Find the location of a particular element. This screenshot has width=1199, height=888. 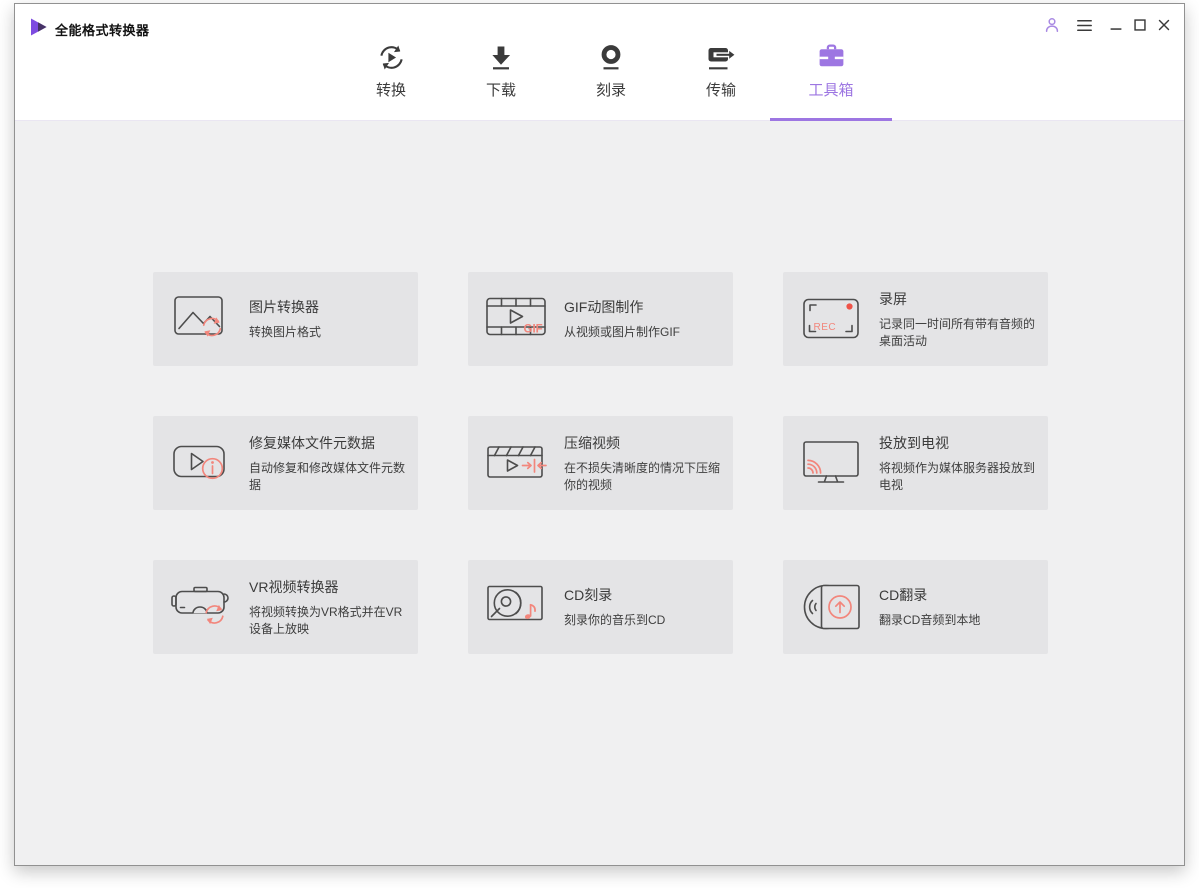

tool-desc: 在不损失清晰度的情况下压缩你的视频 is located at coordinates (642, 476).